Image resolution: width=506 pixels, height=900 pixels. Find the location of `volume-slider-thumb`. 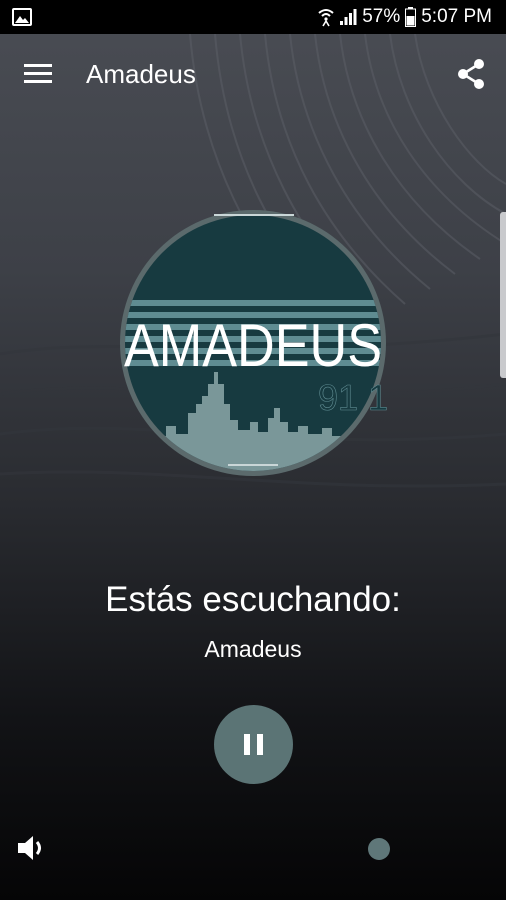

volume-slider-thumb is located at coordinates (379, 849).